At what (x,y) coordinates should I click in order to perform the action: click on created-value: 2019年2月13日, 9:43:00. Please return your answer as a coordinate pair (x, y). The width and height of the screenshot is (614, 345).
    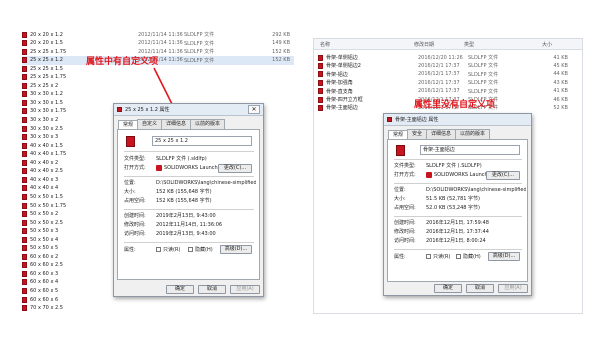
    Looking at the image, I should click on (186, 216).